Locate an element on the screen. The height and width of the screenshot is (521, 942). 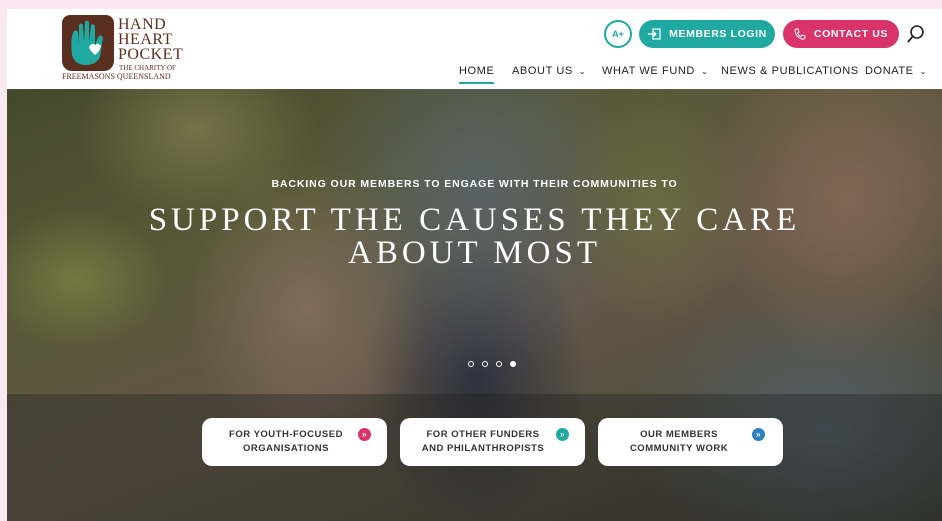
nav-item-what-we-fund: WHAT WE FUND ⌄ is located at coordinates (655, 71).